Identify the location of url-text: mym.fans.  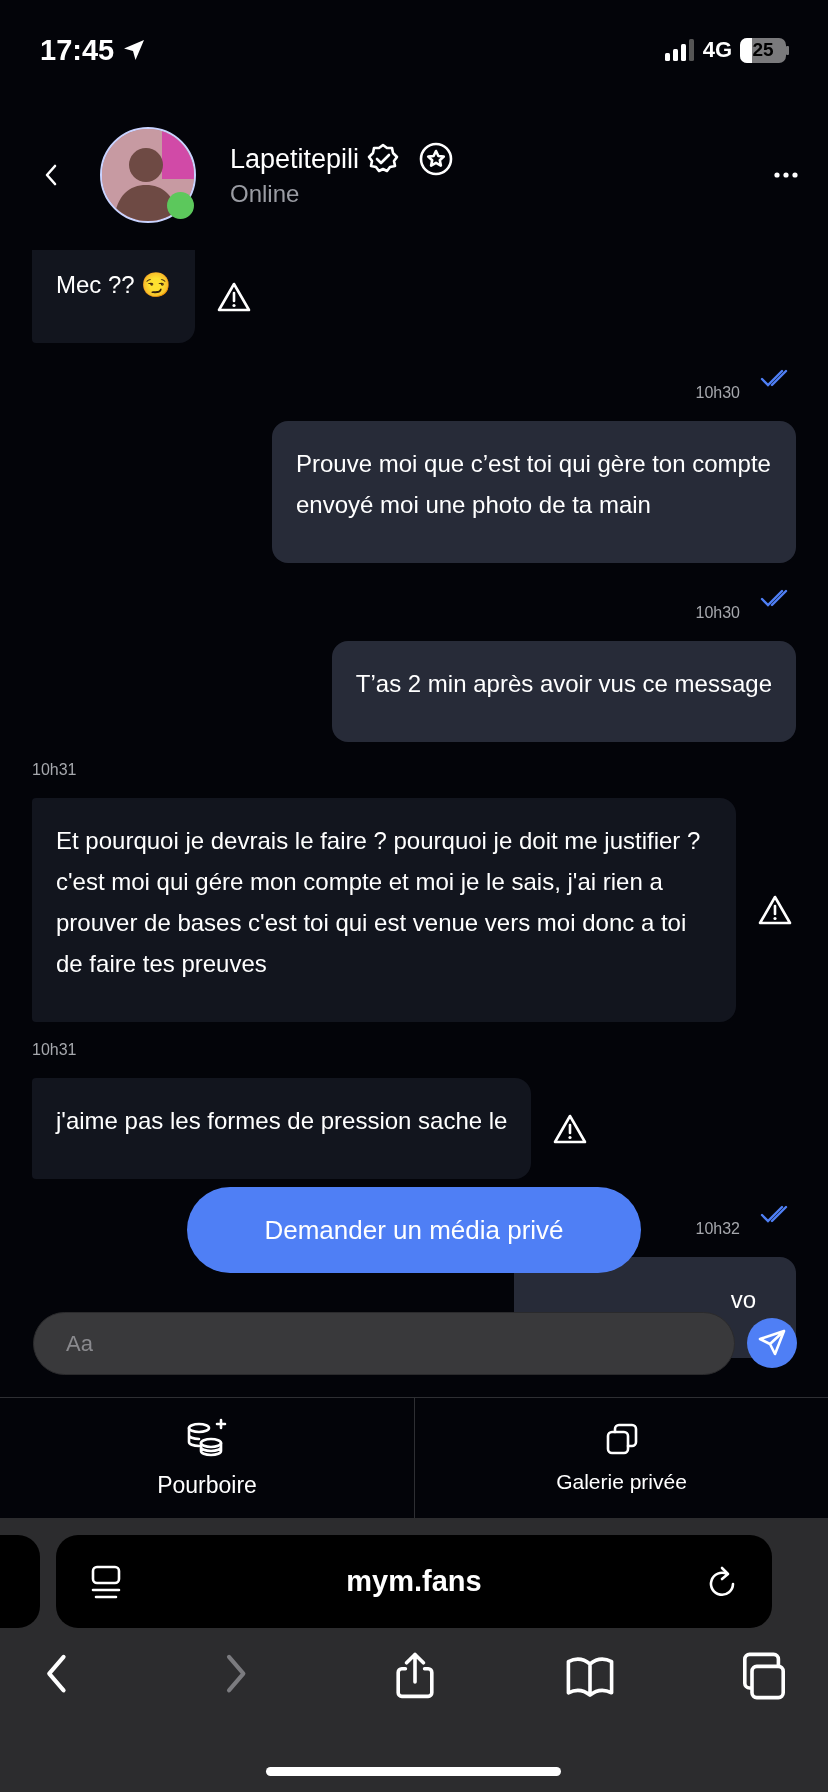
(414, 1581).